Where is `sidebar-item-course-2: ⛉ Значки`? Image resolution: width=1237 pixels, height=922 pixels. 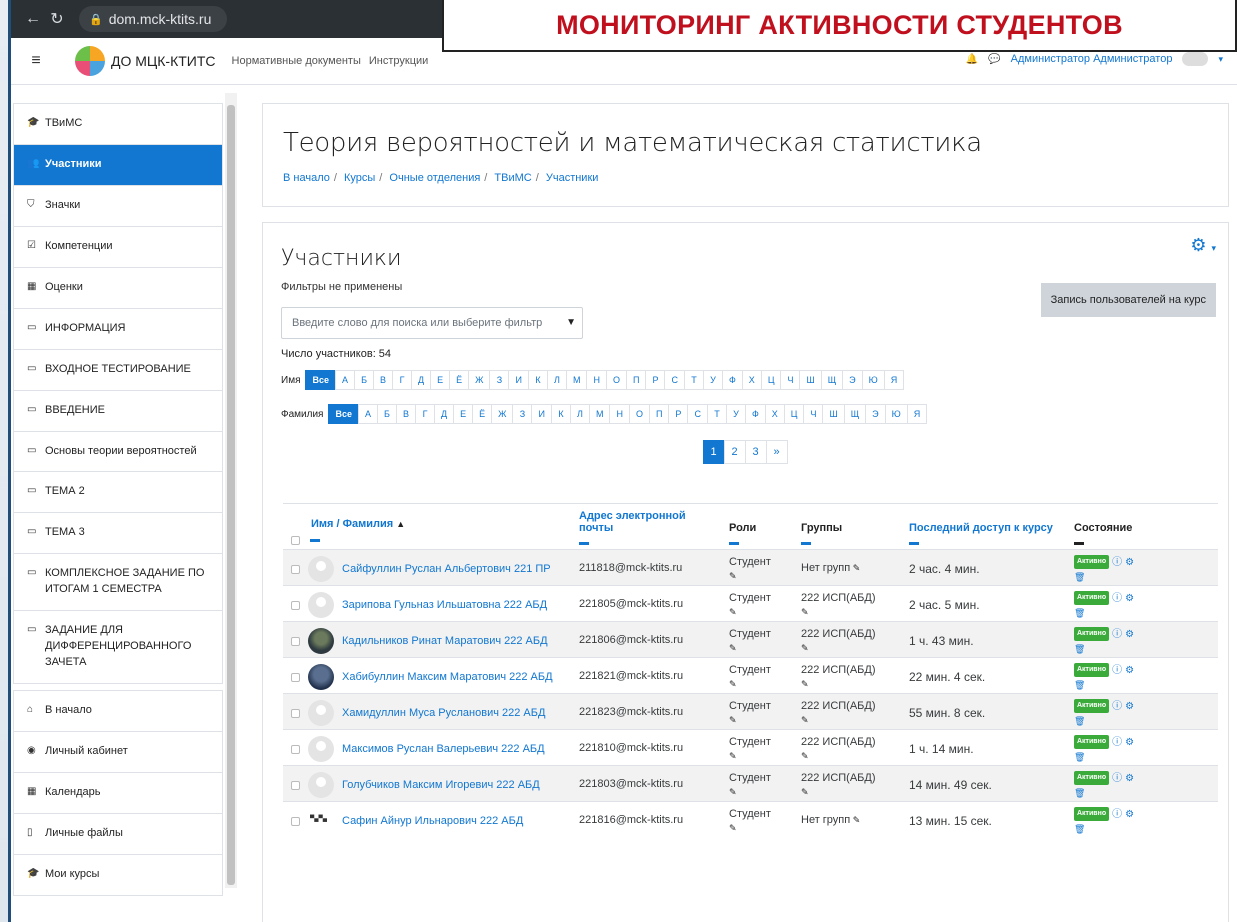 sidebar-item-course-2: ⛉ Значки is located at coordinates (118, 206).